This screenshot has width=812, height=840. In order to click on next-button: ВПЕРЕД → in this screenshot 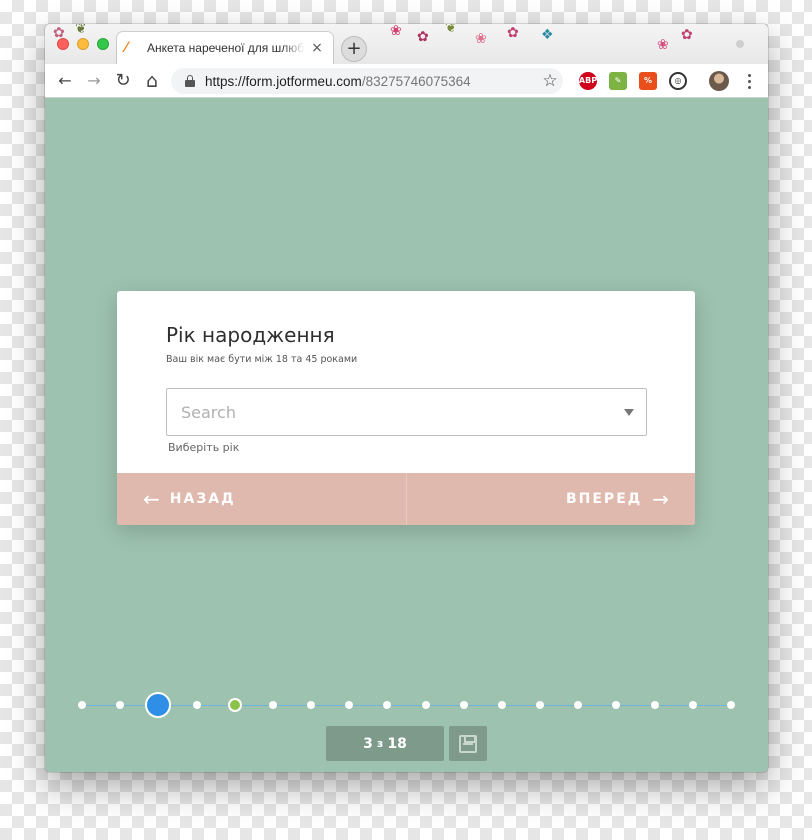, I will do `click(551, 499)`.